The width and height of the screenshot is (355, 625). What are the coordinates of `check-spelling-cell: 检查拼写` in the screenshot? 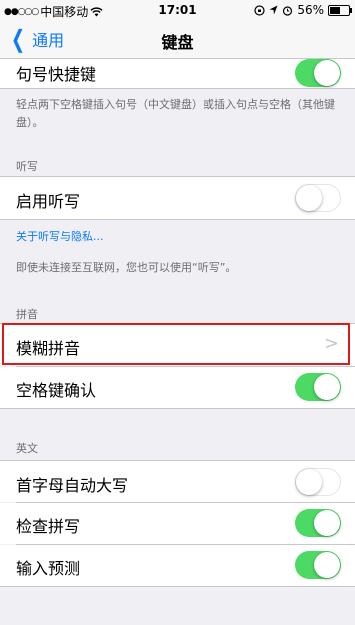 It's located at (177, 523).